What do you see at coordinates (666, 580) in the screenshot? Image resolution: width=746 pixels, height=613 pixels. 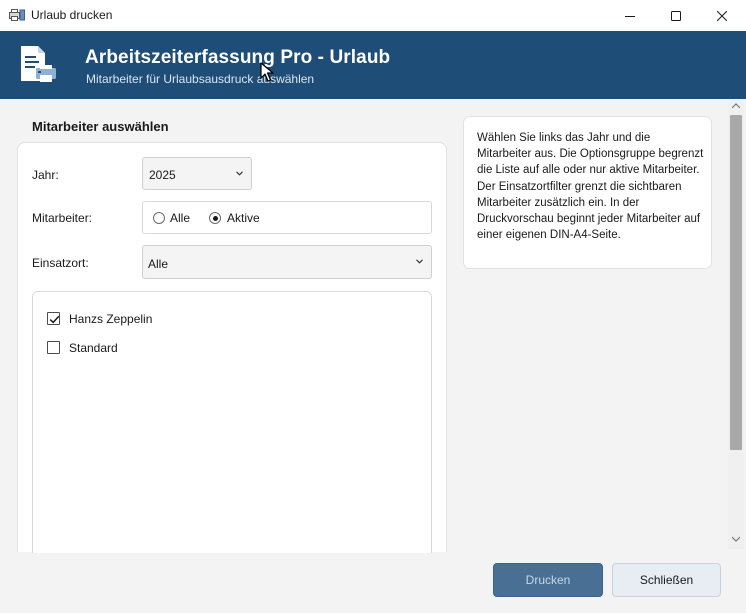 I see `close-button: Schließen` at bounding box center [666, 580].